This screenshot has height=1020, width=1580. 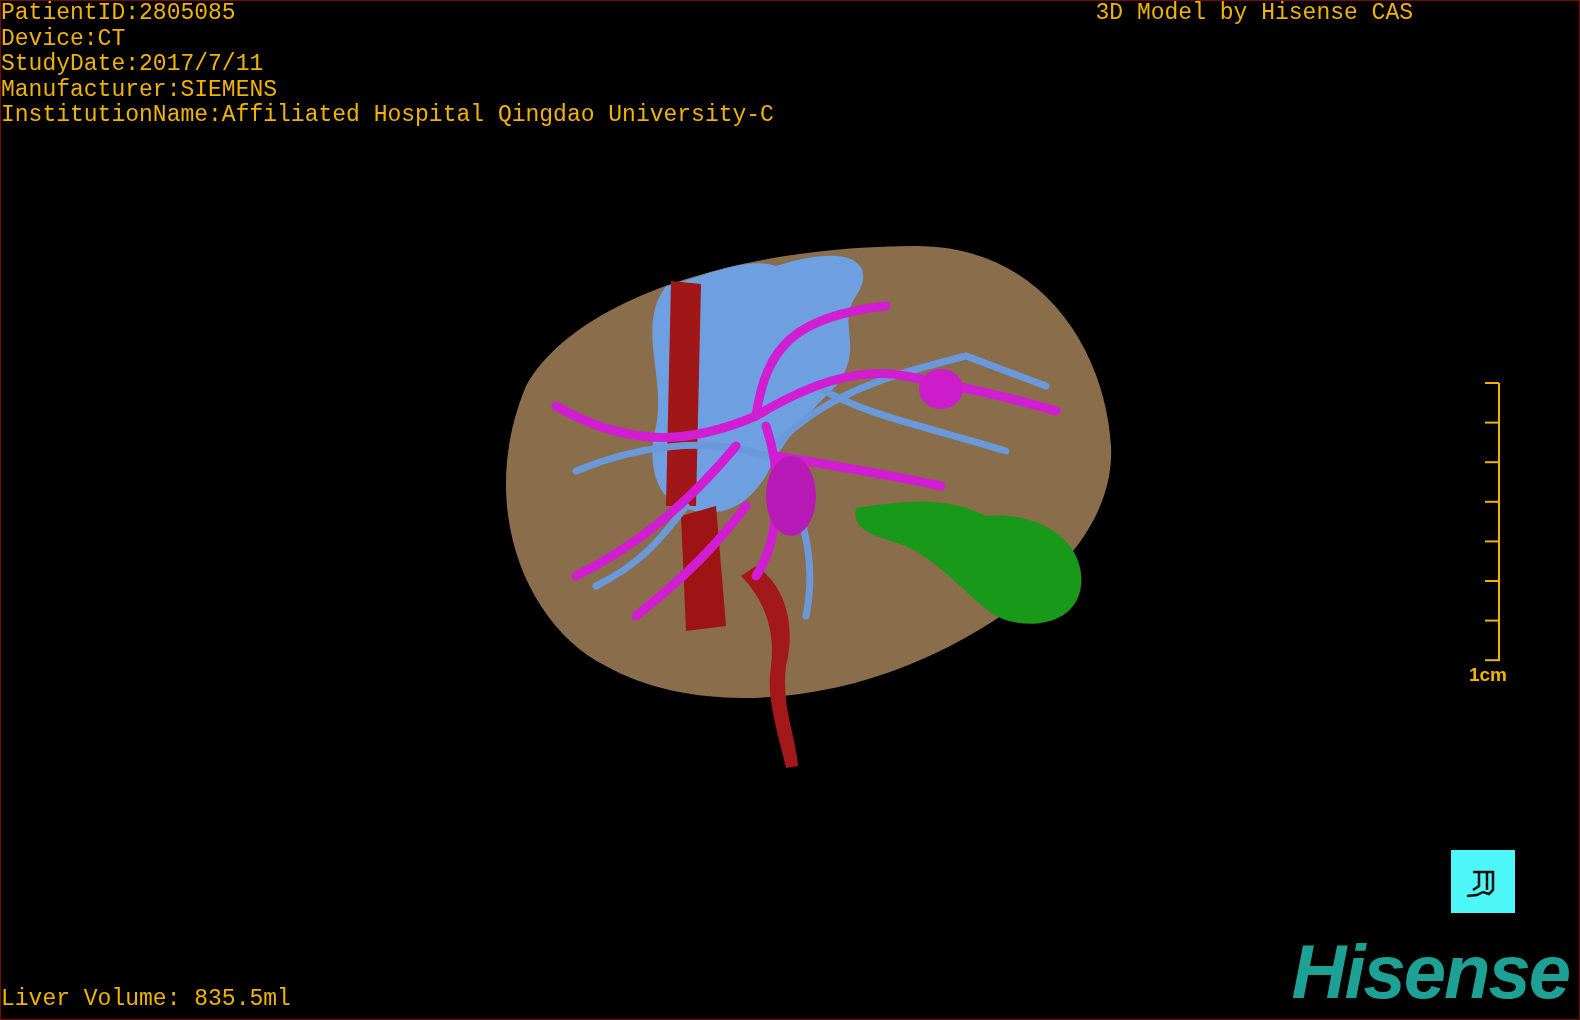 I want to click on patient-info-line: InstitutionName:Affiliated Hospital Qingdao University-C, so click(x=387, y=116).